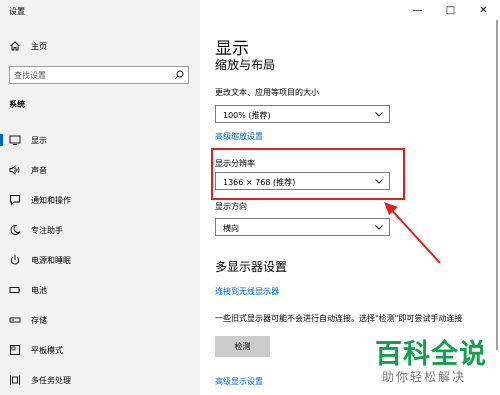  I want to click on monitor-icon, so click(15, 140).